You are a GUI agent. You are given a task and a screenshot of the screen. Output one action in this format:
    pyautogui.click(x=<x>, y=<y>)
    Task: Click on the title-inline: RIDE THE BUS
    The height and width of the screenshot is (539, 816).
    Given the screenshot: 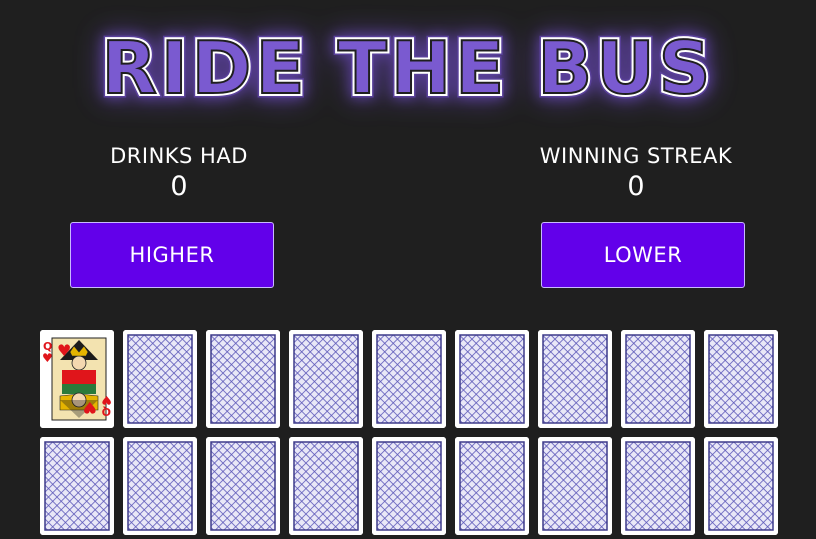 What is the action you would take?
    pyautogui.click(x=407, y=68)
    